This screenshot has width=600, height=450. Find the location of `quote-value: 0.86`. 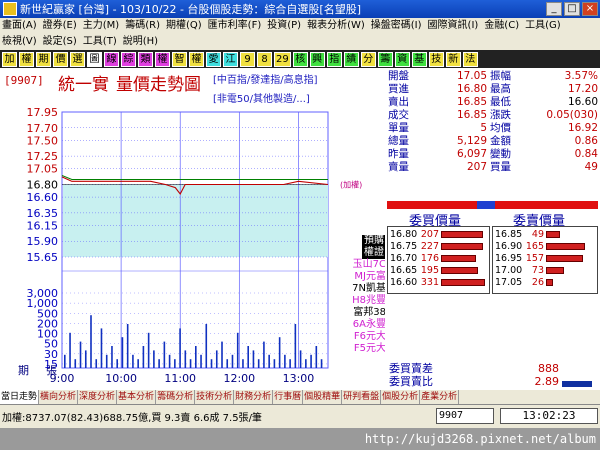

quote-value: 0.86 is located at coordinates (586, 141).